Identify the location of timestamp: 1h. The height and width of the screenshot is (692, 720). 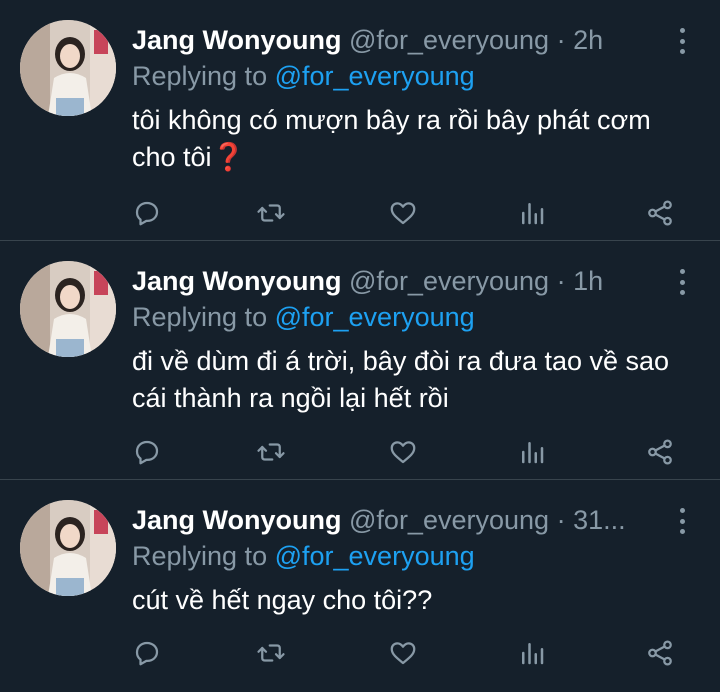
(588, 281).